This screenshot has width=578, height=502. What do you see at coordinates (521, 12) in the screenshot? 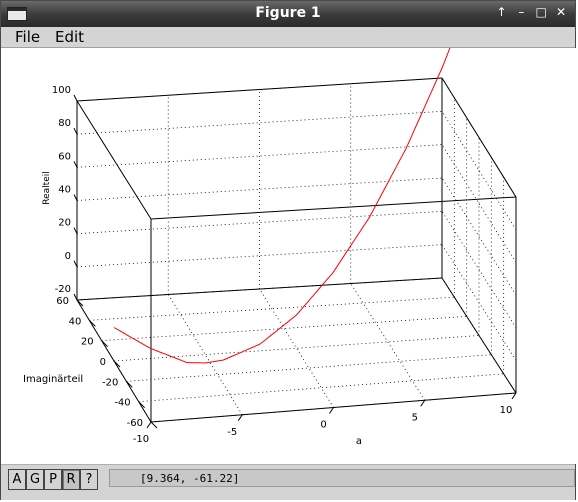
I see `minimize-icon: –` at bounding box center [521, 12].